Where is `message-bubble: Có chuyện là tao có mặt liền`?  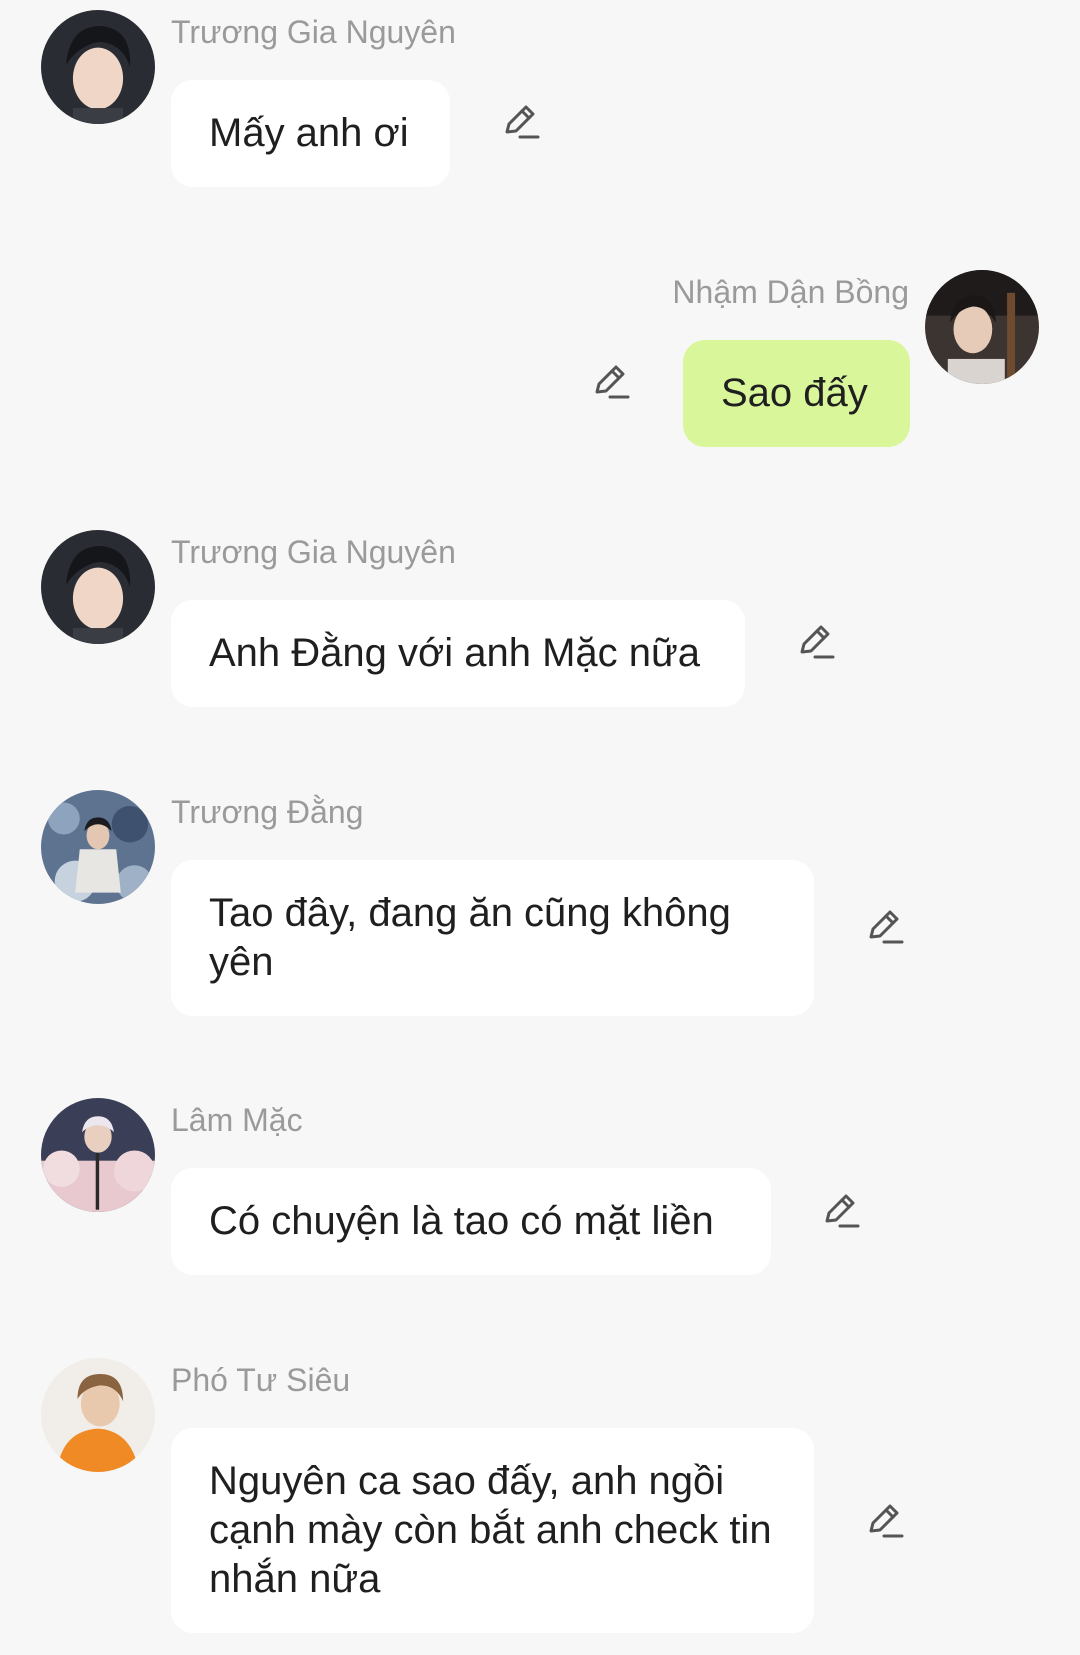 message-bubble: Có chuyện là tao có mặt liền is located at coordinates (471, 1221).